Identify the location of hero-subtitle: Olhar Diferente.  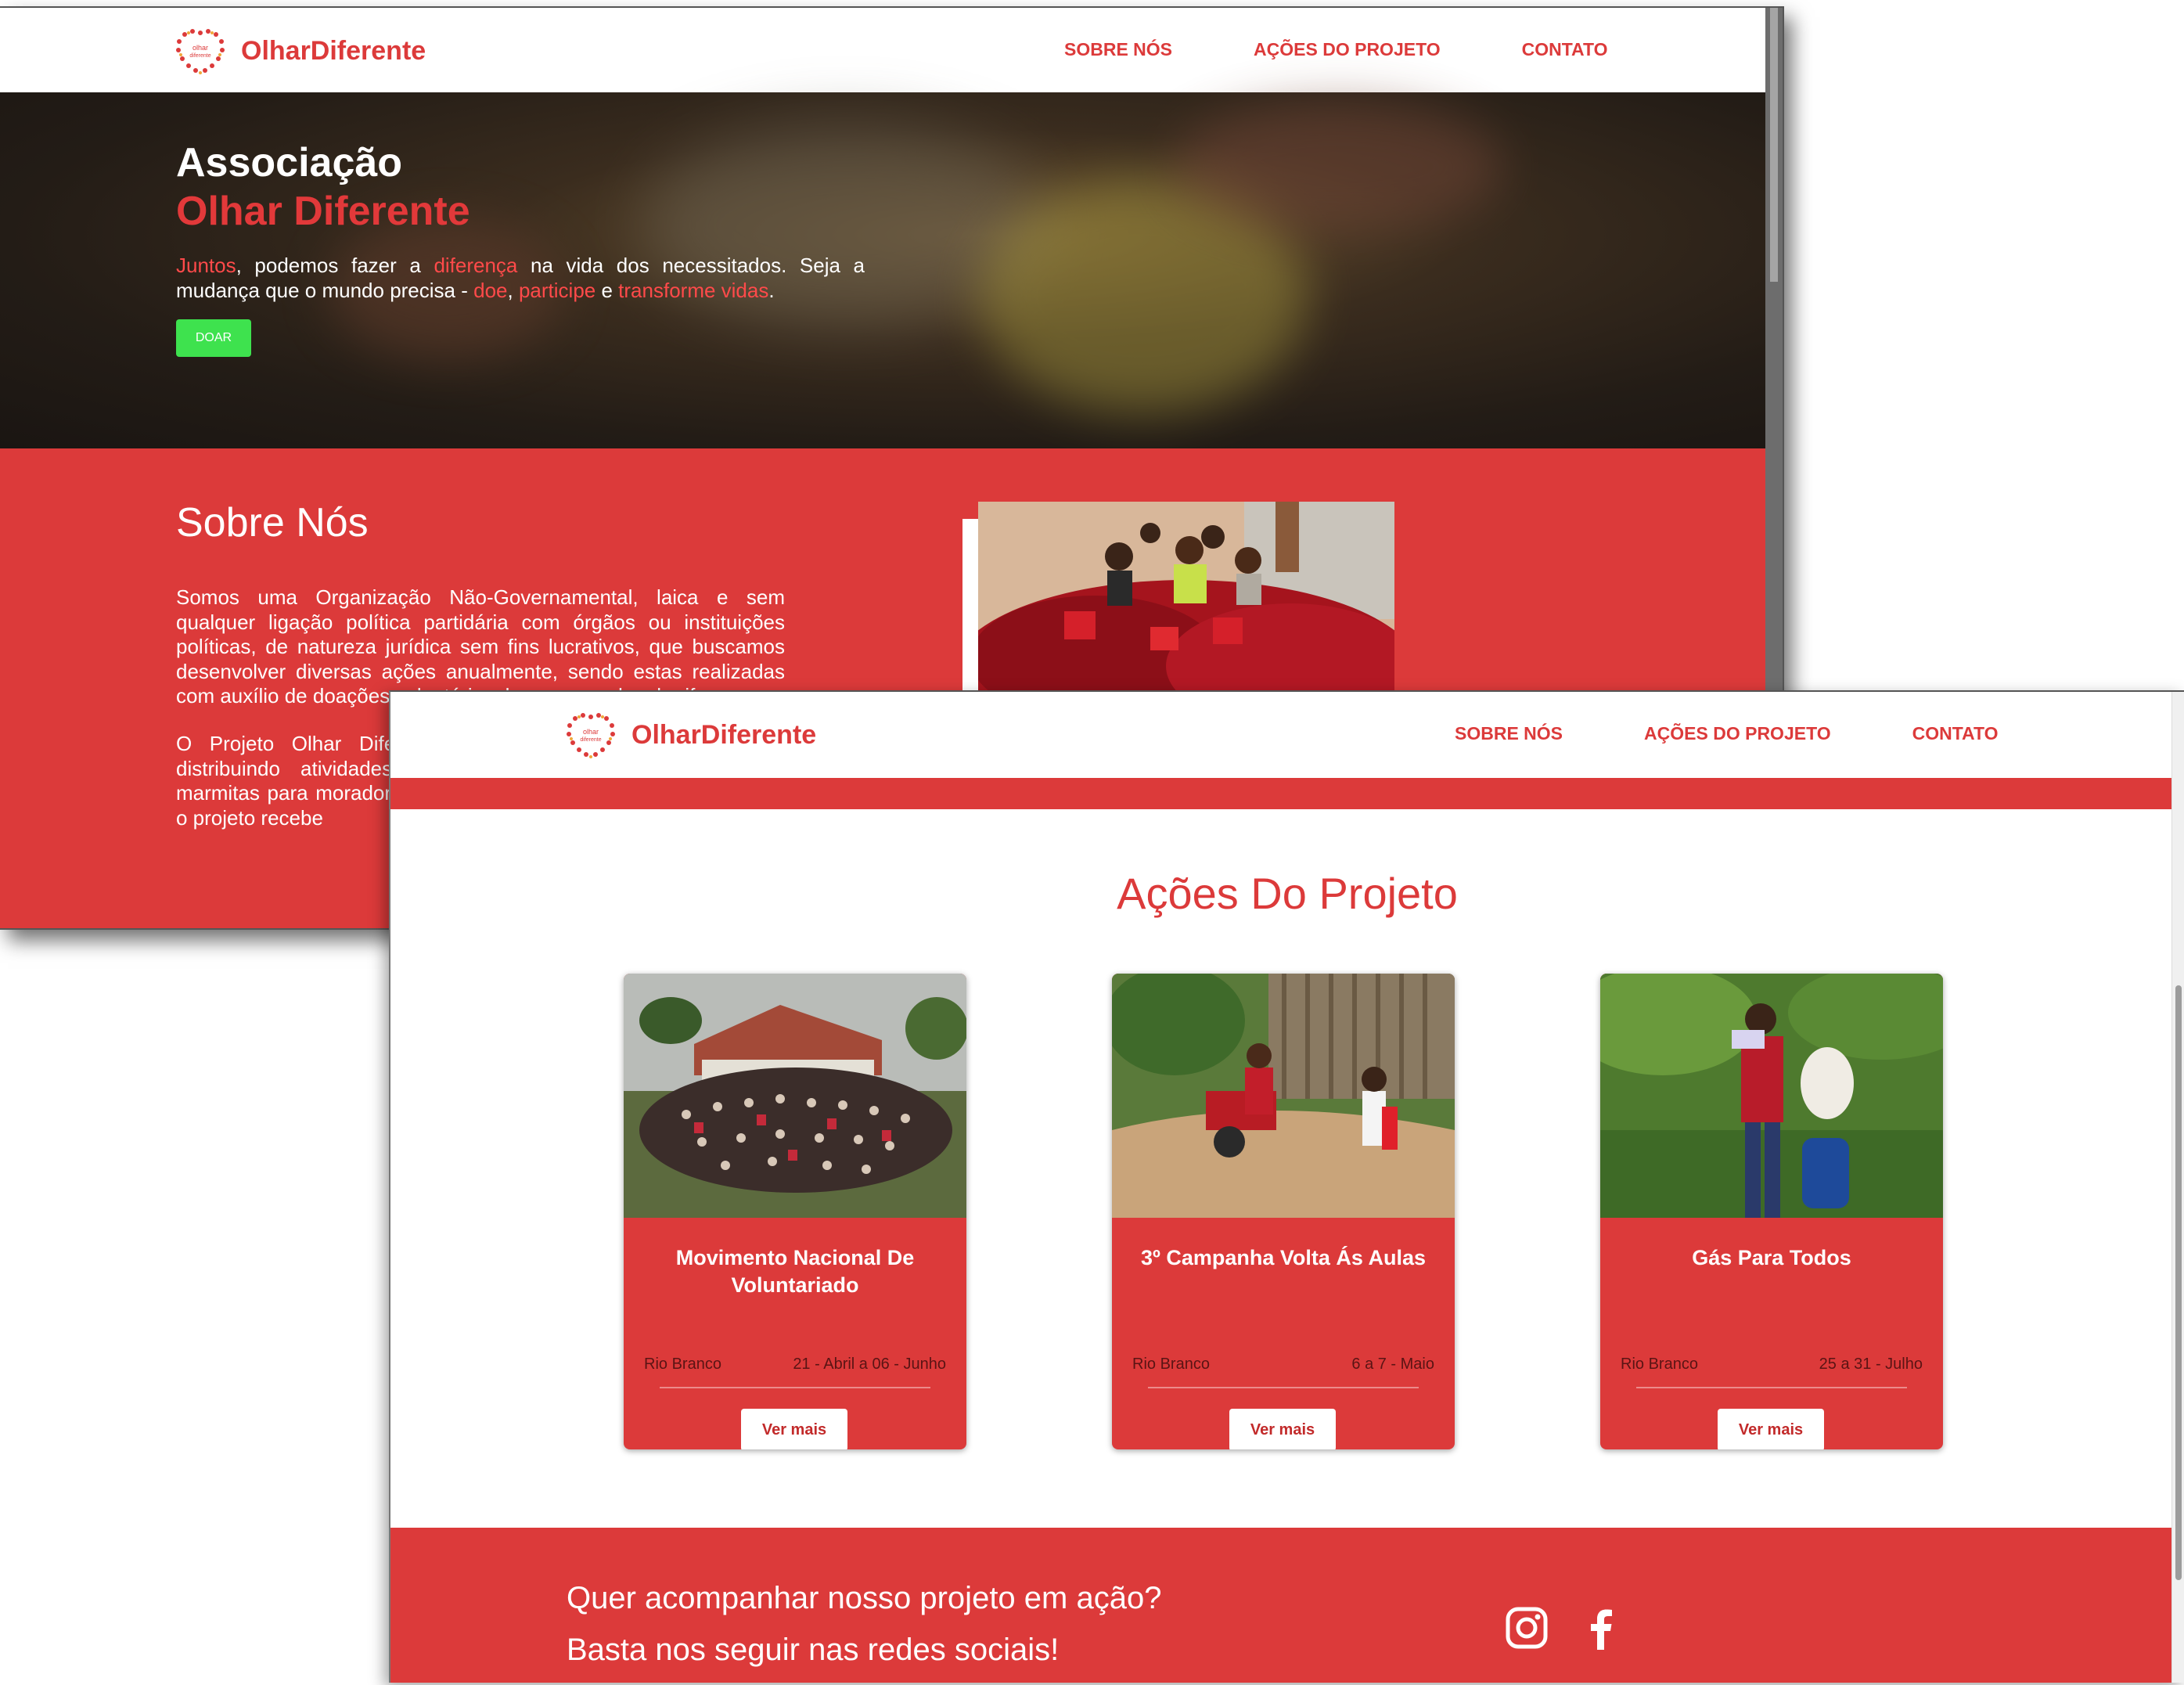
(323, 211).